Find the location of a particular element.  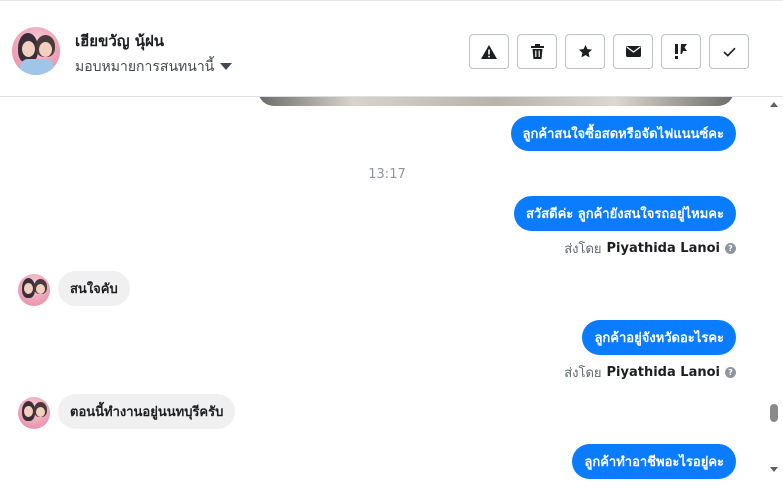

scroll-up-arrow-icon is located at coordinates (774, 104).